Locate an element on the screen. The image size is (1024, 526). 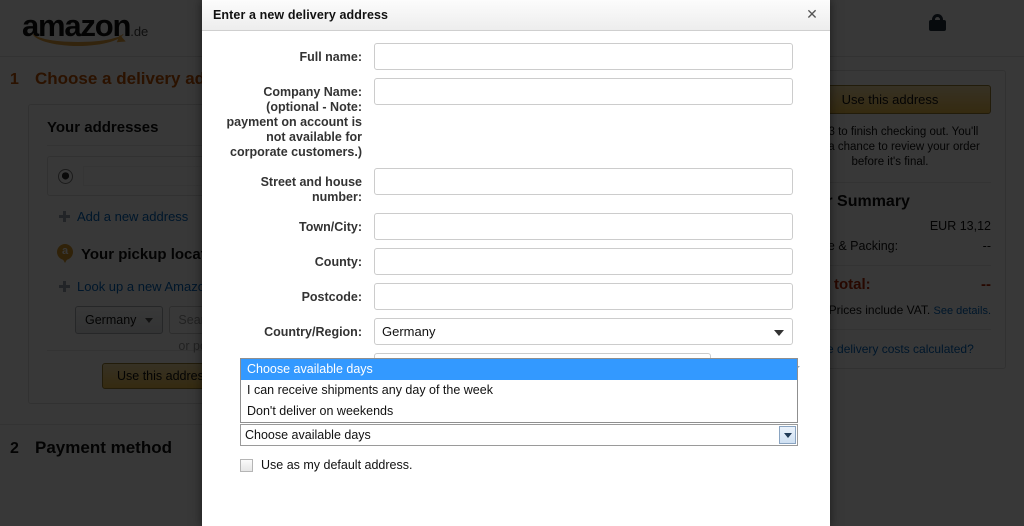
field-row-town-city: Town/City: is located at coordinates (516, 226).